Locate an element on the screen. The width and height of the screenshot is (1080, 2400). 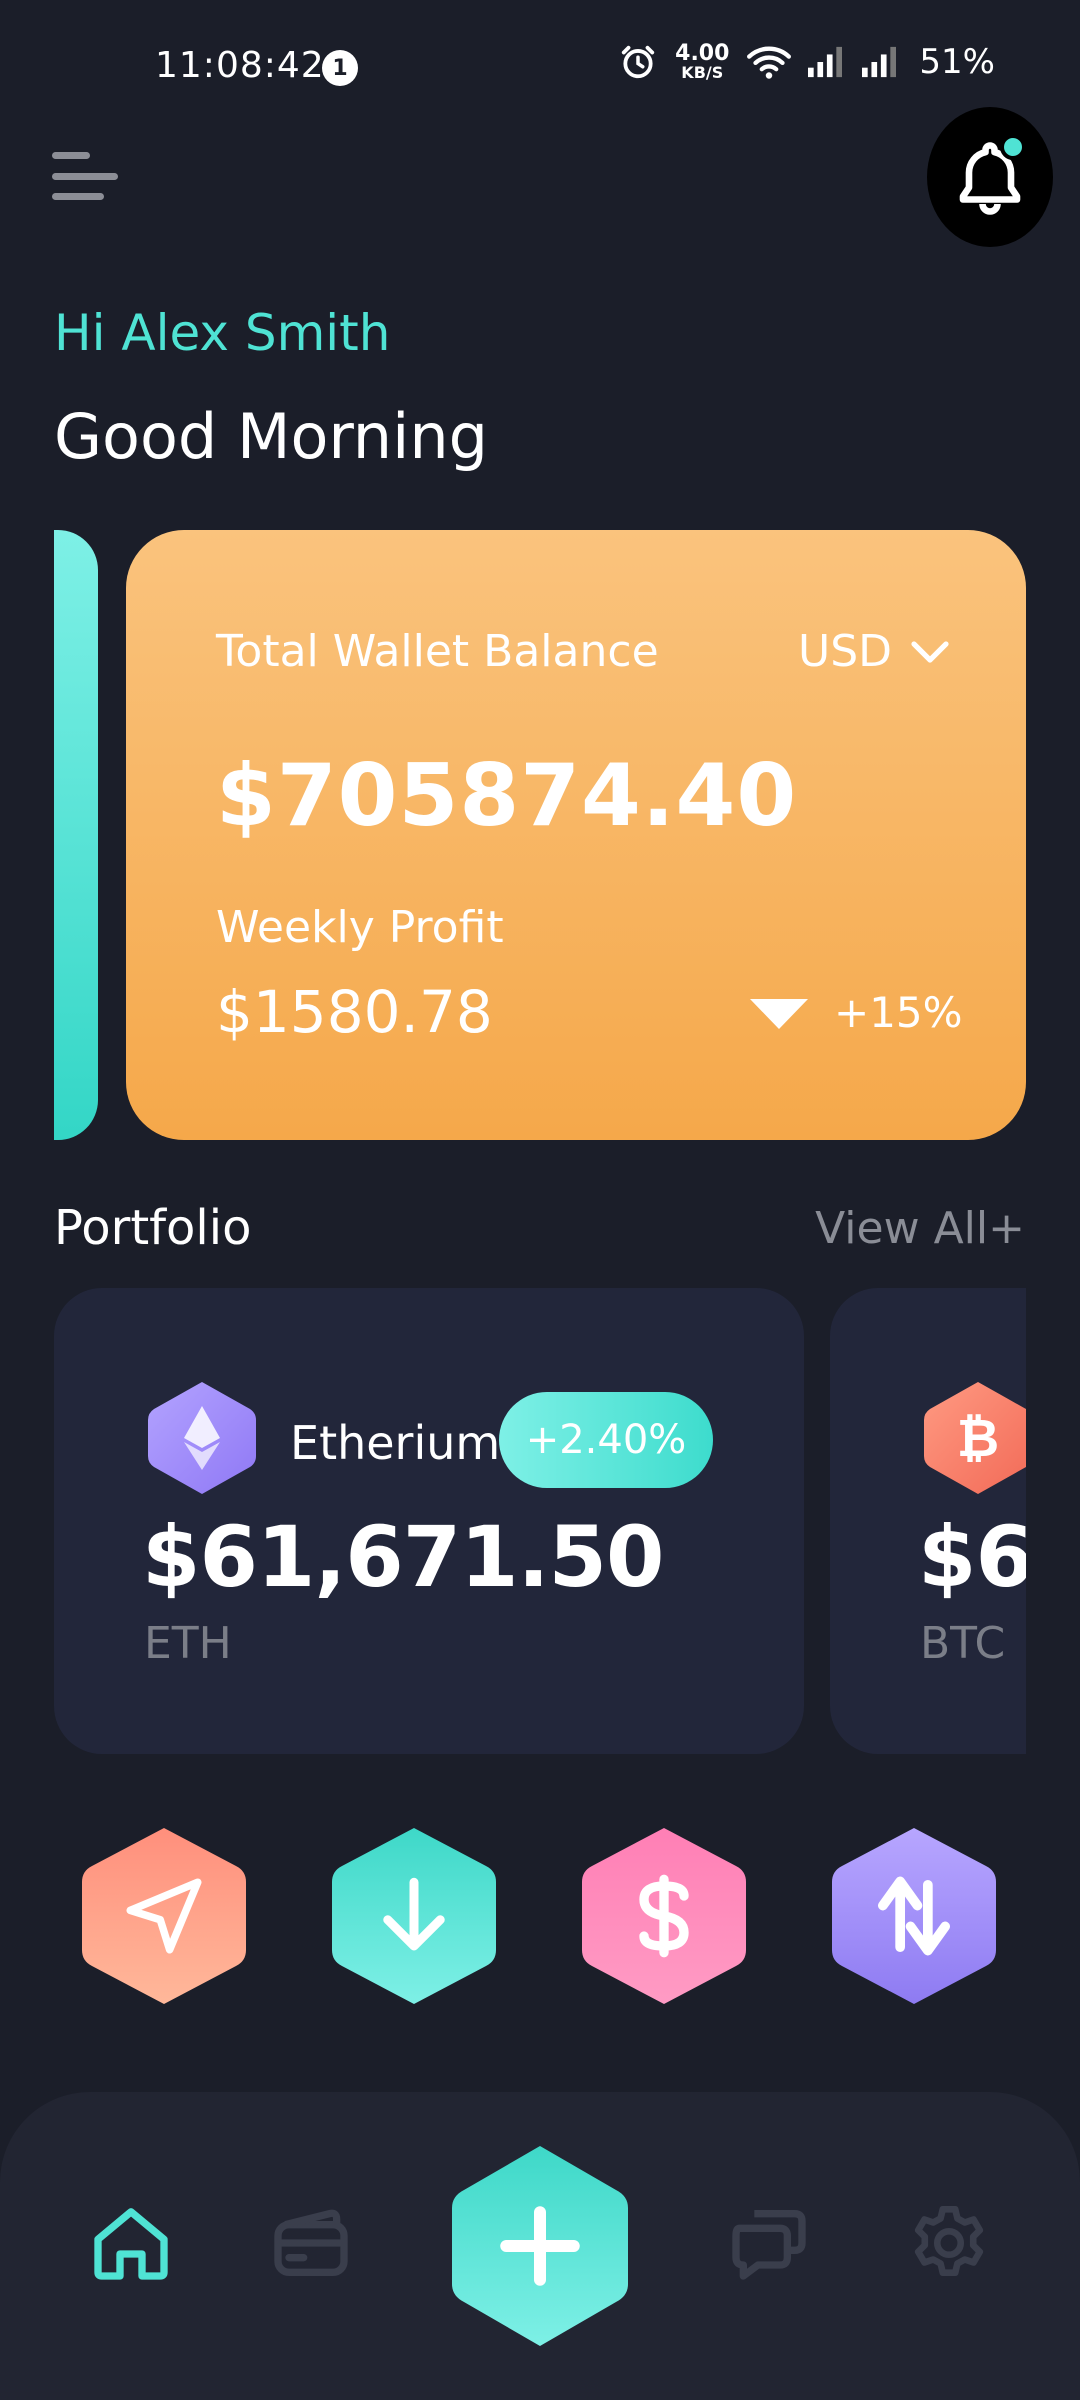
wifi-icon is located at coordinates (769, 62).